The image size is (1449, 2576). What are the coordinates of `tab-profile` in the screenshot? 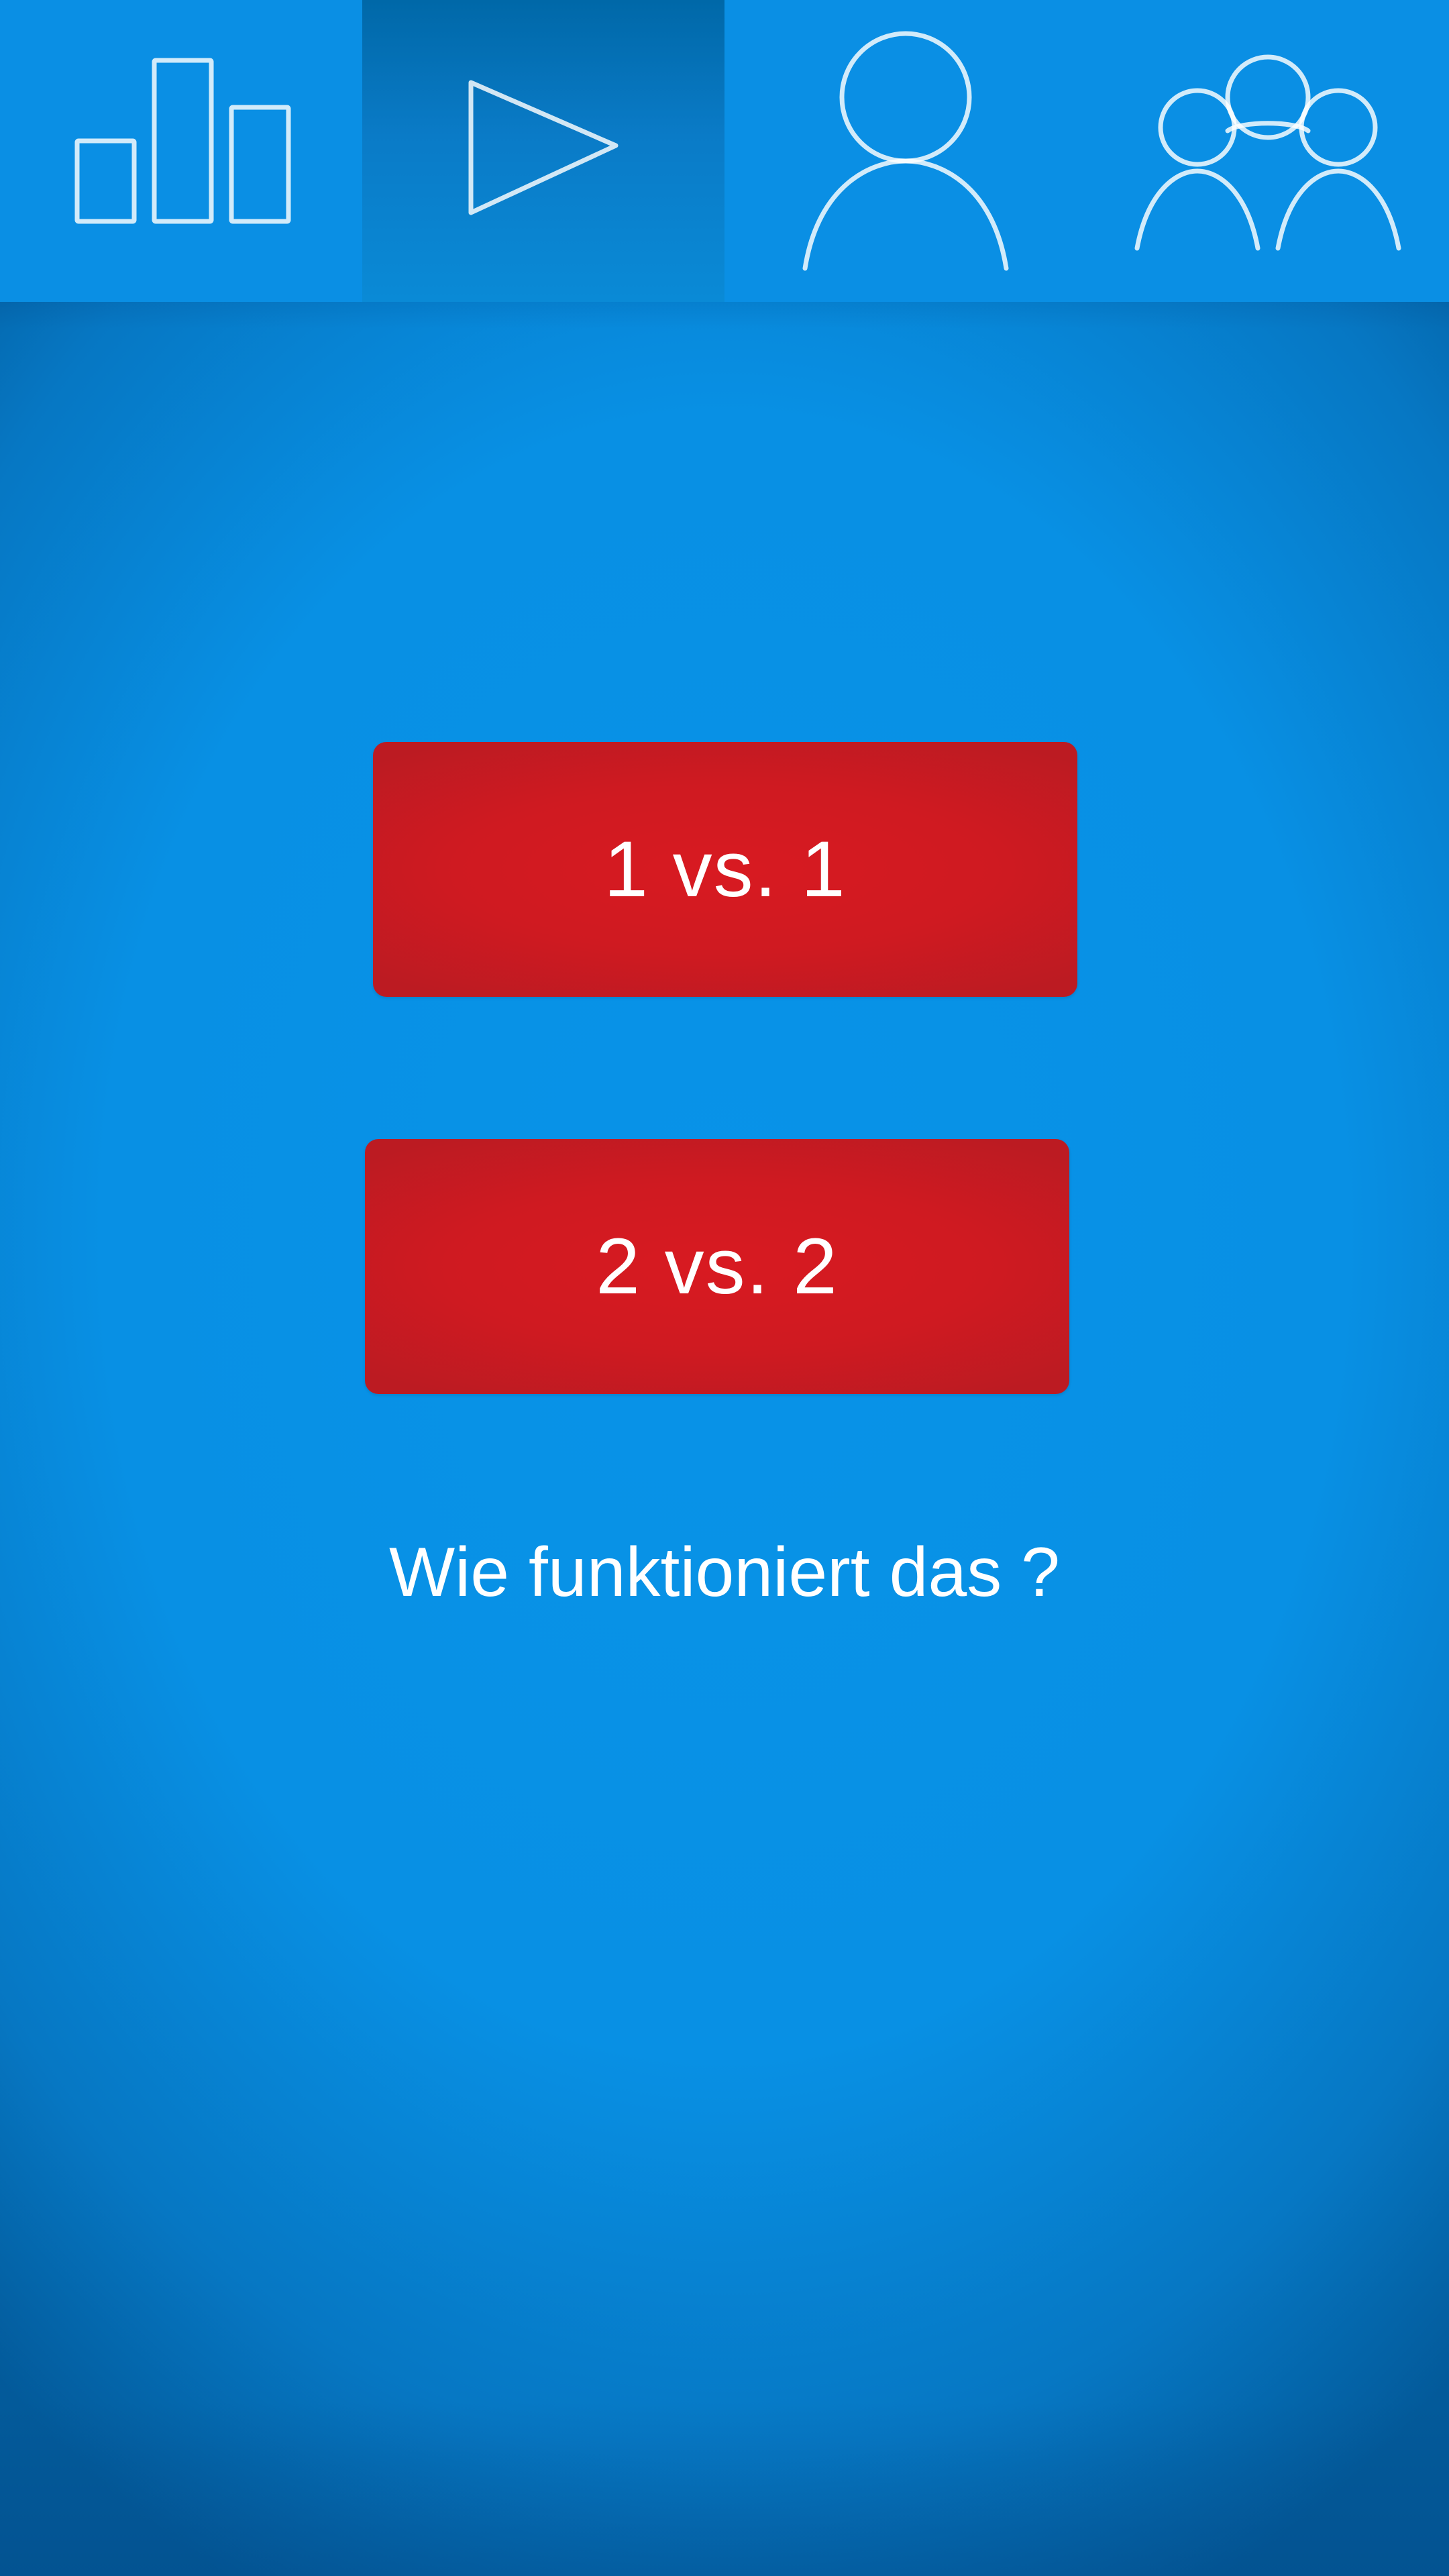 It's located at (905, 151).